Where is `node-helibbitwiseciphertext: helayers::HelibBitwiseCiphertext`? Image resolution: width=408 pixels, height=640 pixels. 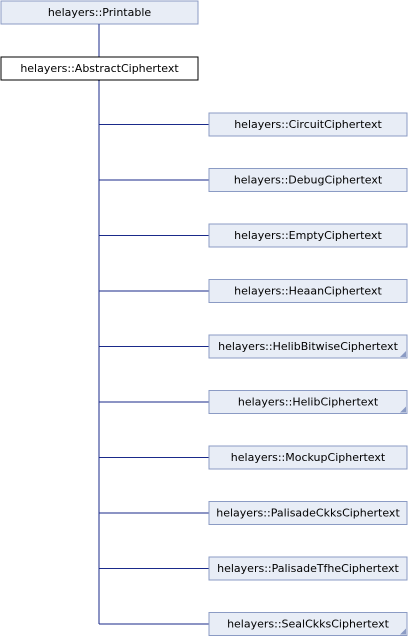
node-helibbitwiseciphertext: helayers::HelibBitwiseCiphertext is located at coordinates (308, 346).